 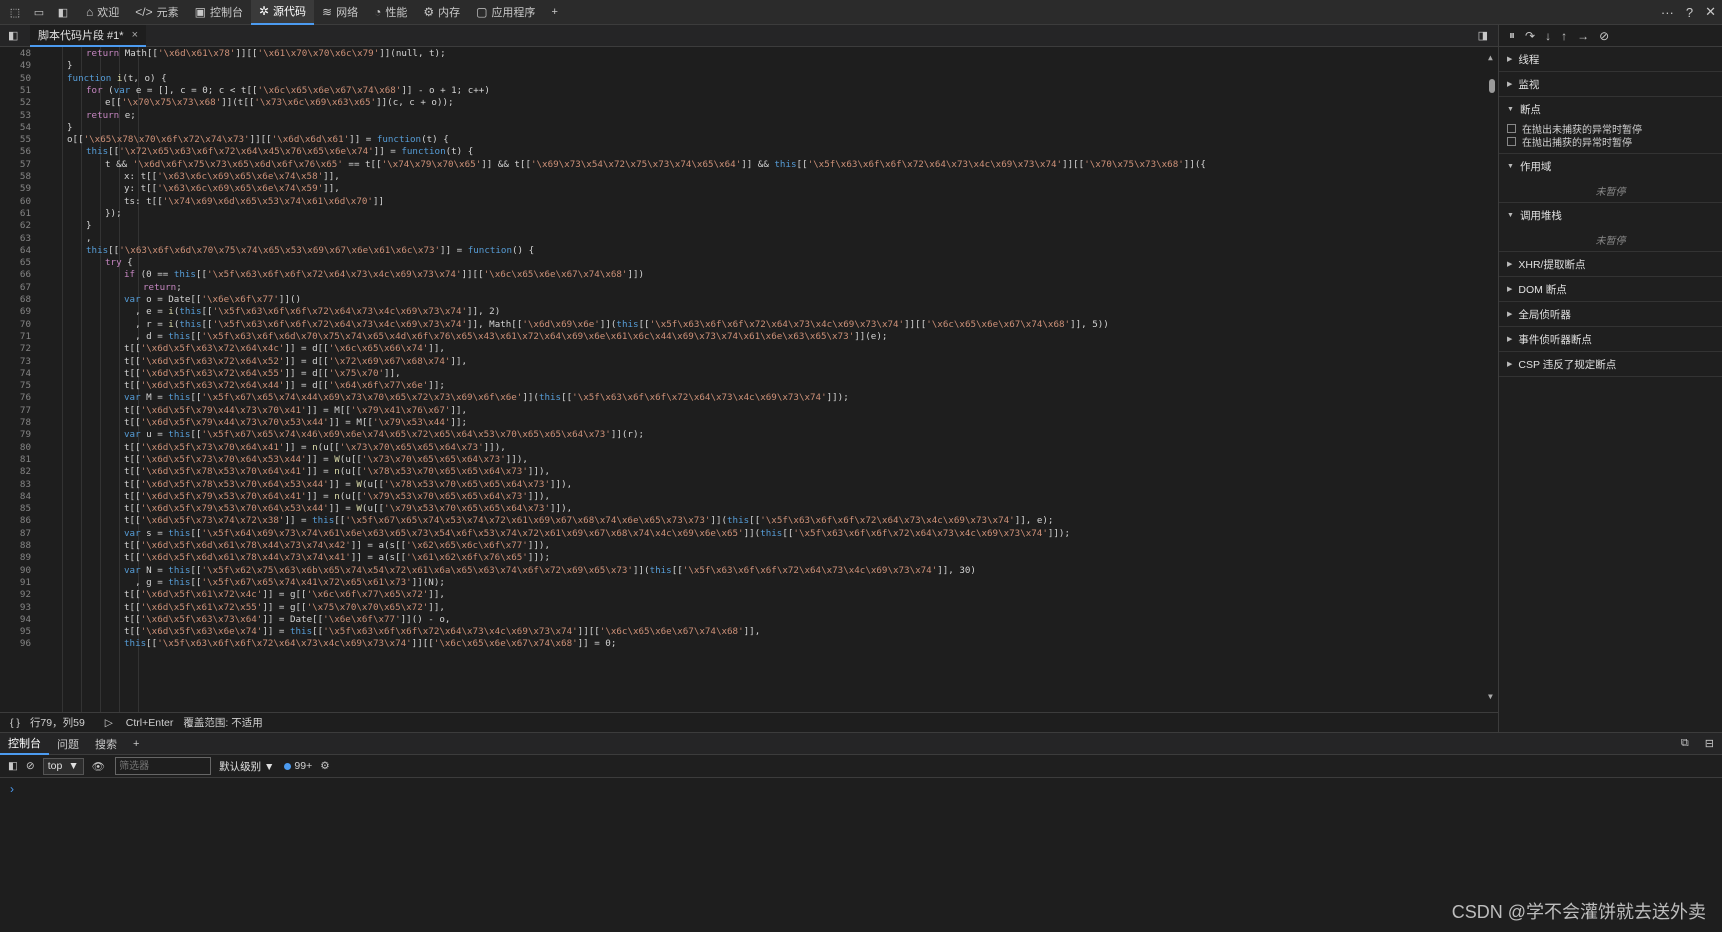 I want to click on navigator-toggle-icon: ◧, so click(x=13, y=35).